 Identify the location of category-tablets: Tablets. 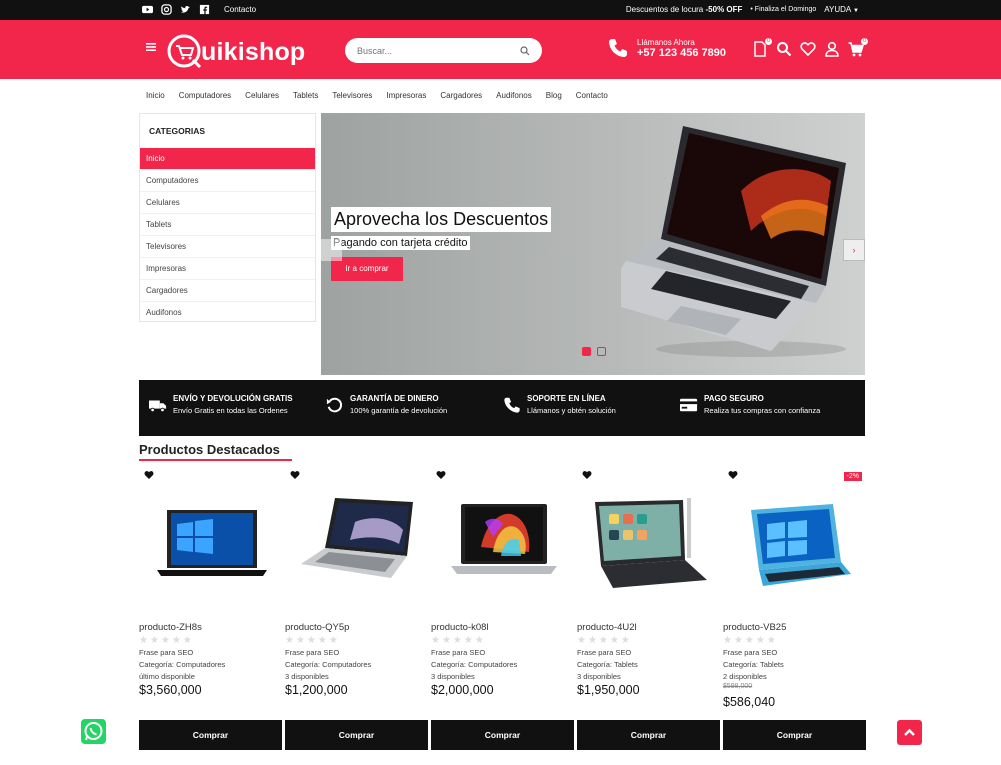
(227, 225).